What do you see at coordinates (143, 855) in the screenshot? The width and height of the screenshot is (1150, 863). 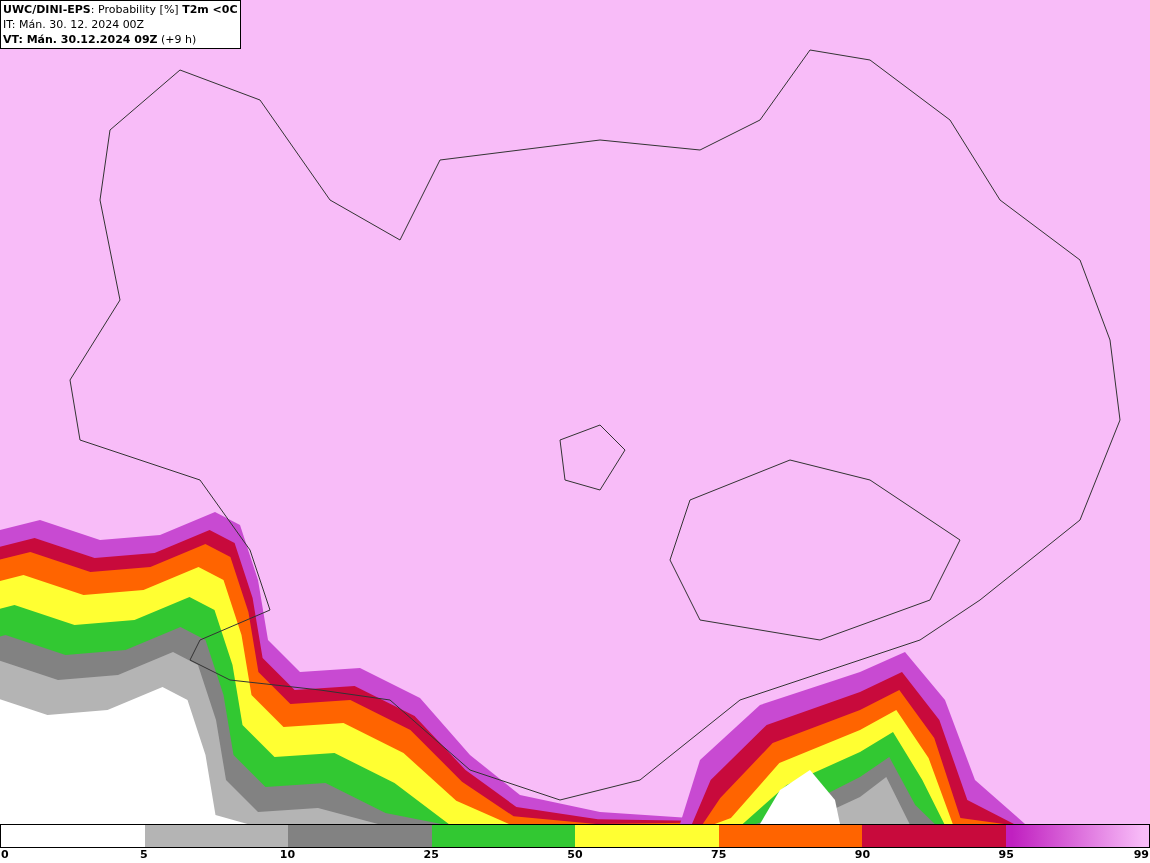 I see `scale-label: 5` at bounding box center [143, 855].